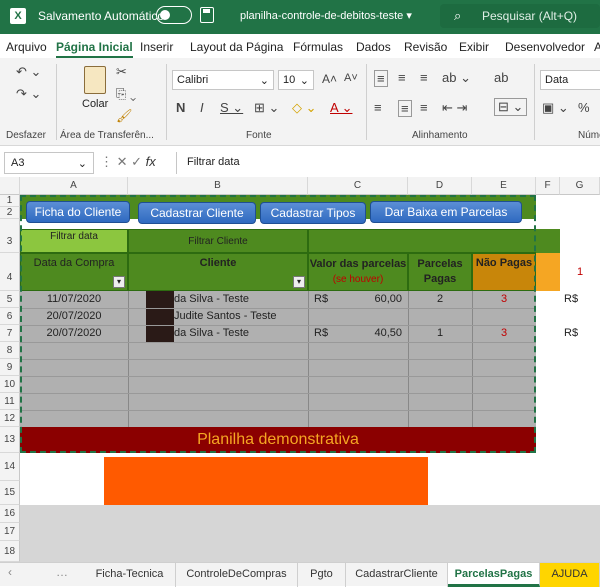 This screenshot has height=587, width=600. I want to click on row-header: 9, so click(10, 367).